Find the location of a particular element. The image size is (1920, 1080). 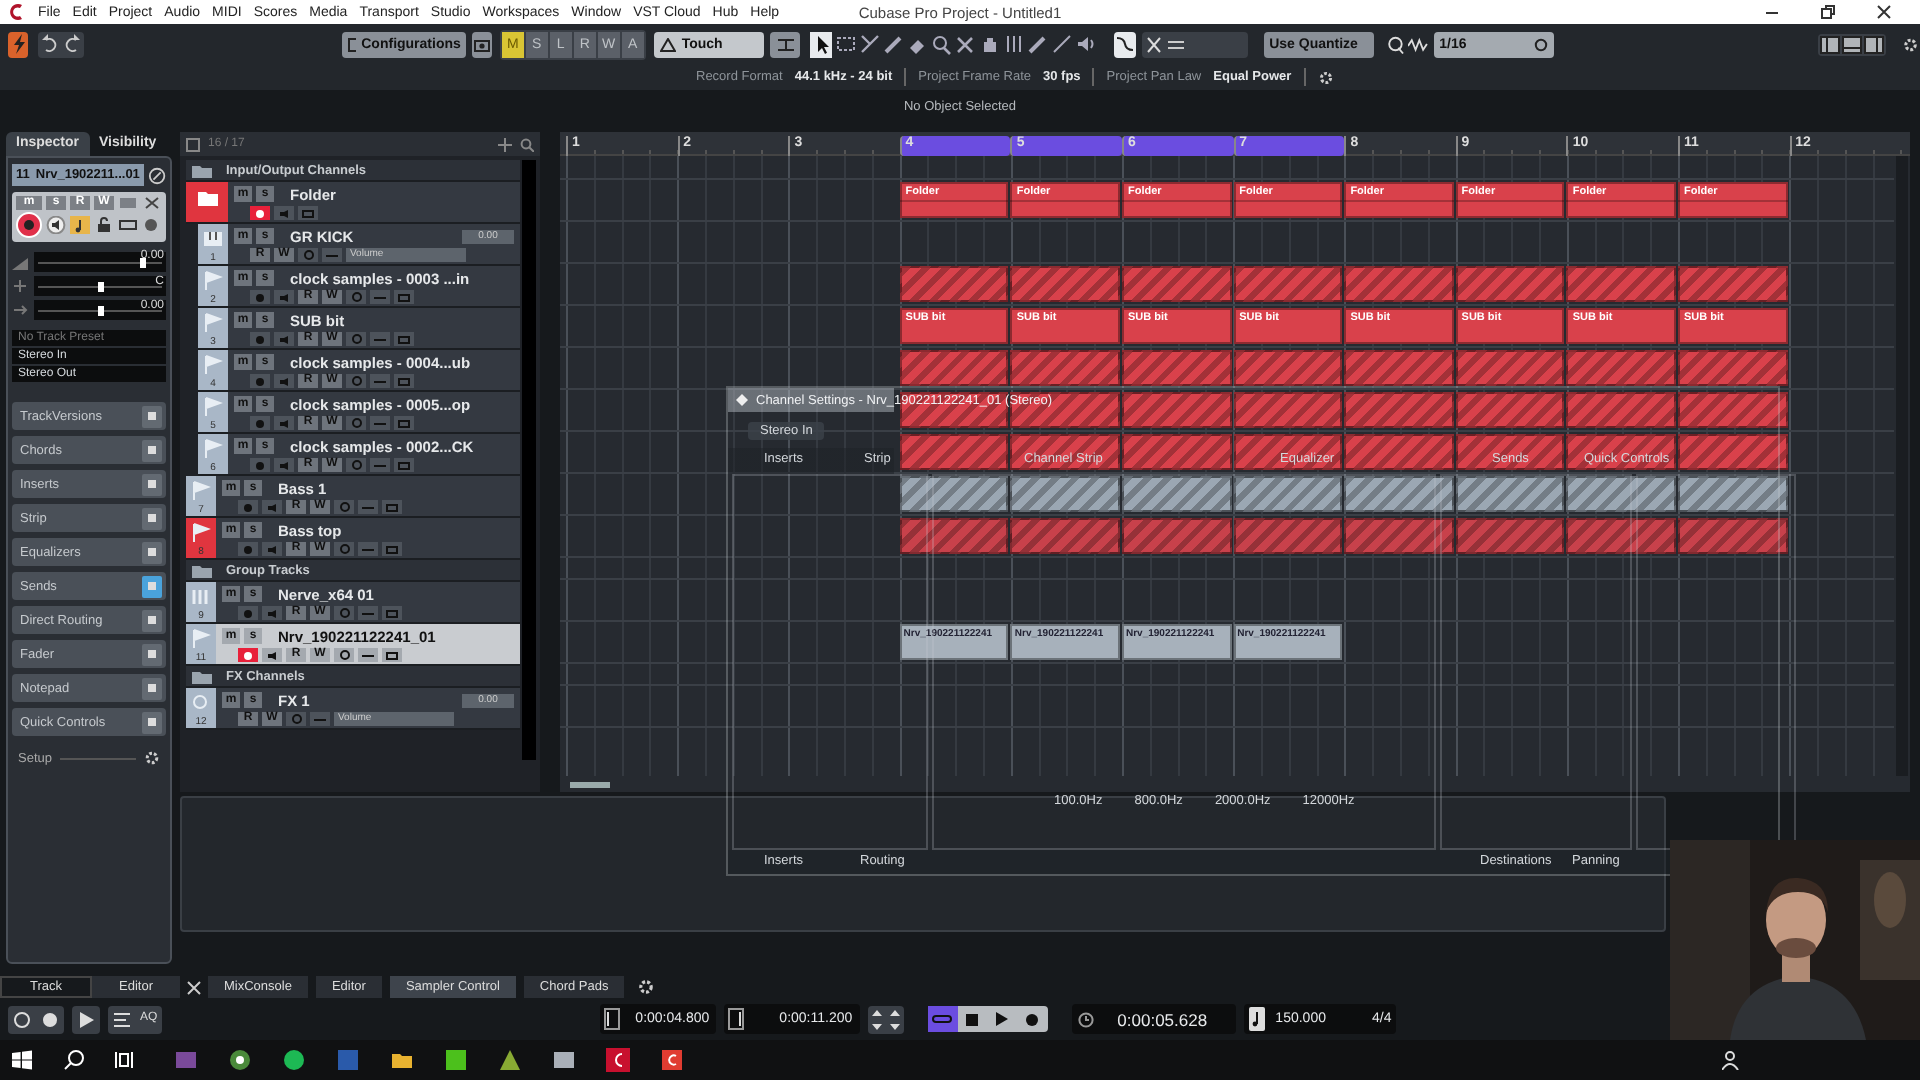

round-app-icon is located at coordinates (240, 1060).